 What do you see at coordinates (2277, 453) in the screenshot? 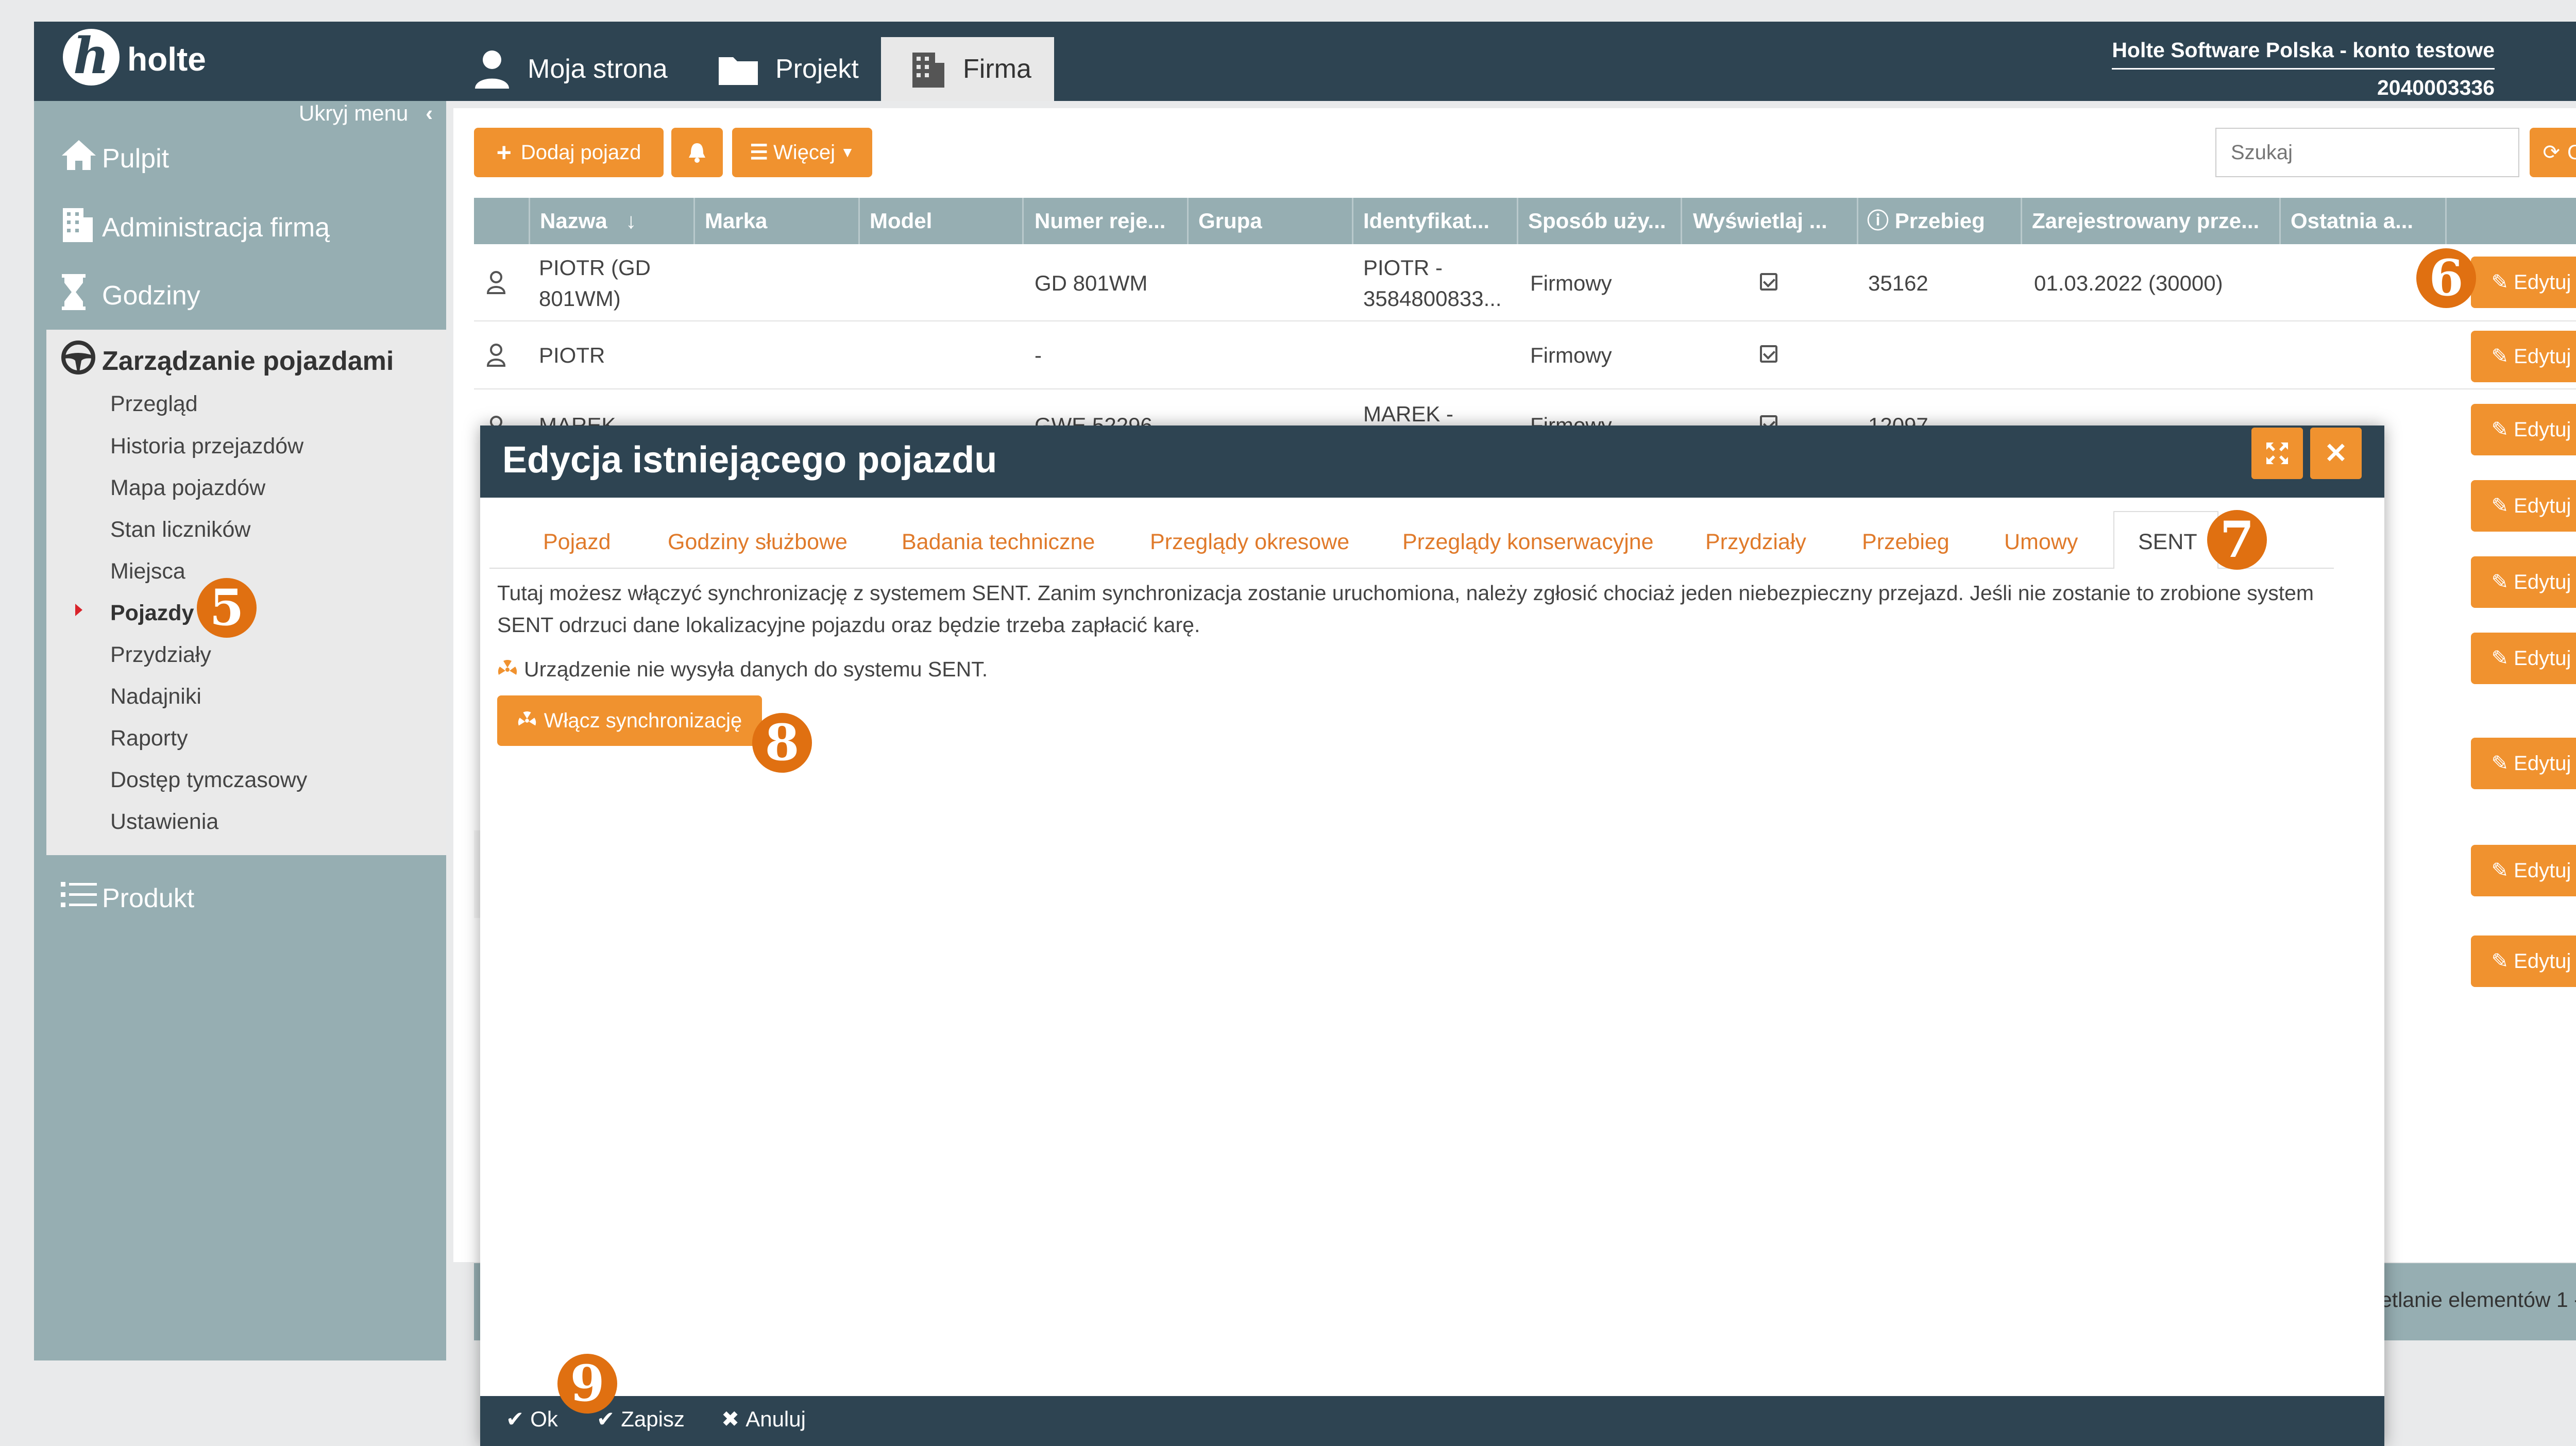
I see `maximize-button` at bounding box center [2277, 453].